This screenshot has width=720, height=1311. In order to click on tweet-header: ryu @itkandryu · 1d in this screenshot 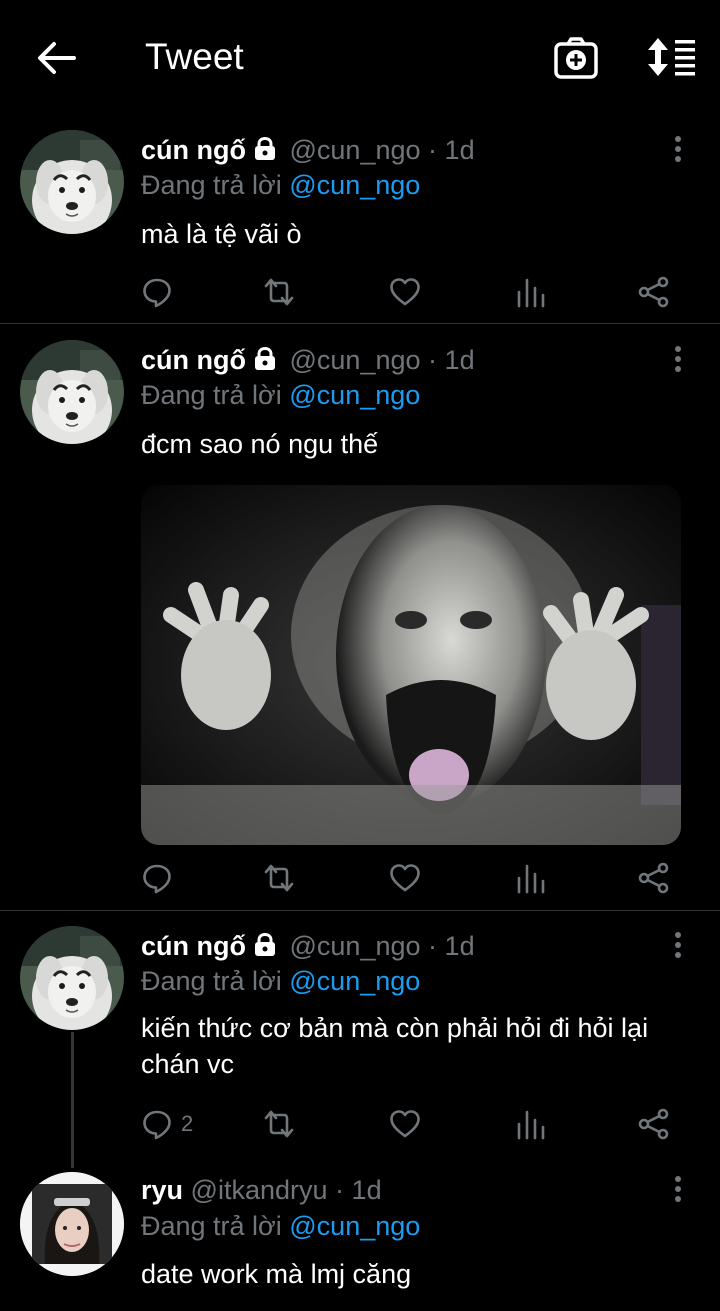, I will do `click(261, 1190)`.